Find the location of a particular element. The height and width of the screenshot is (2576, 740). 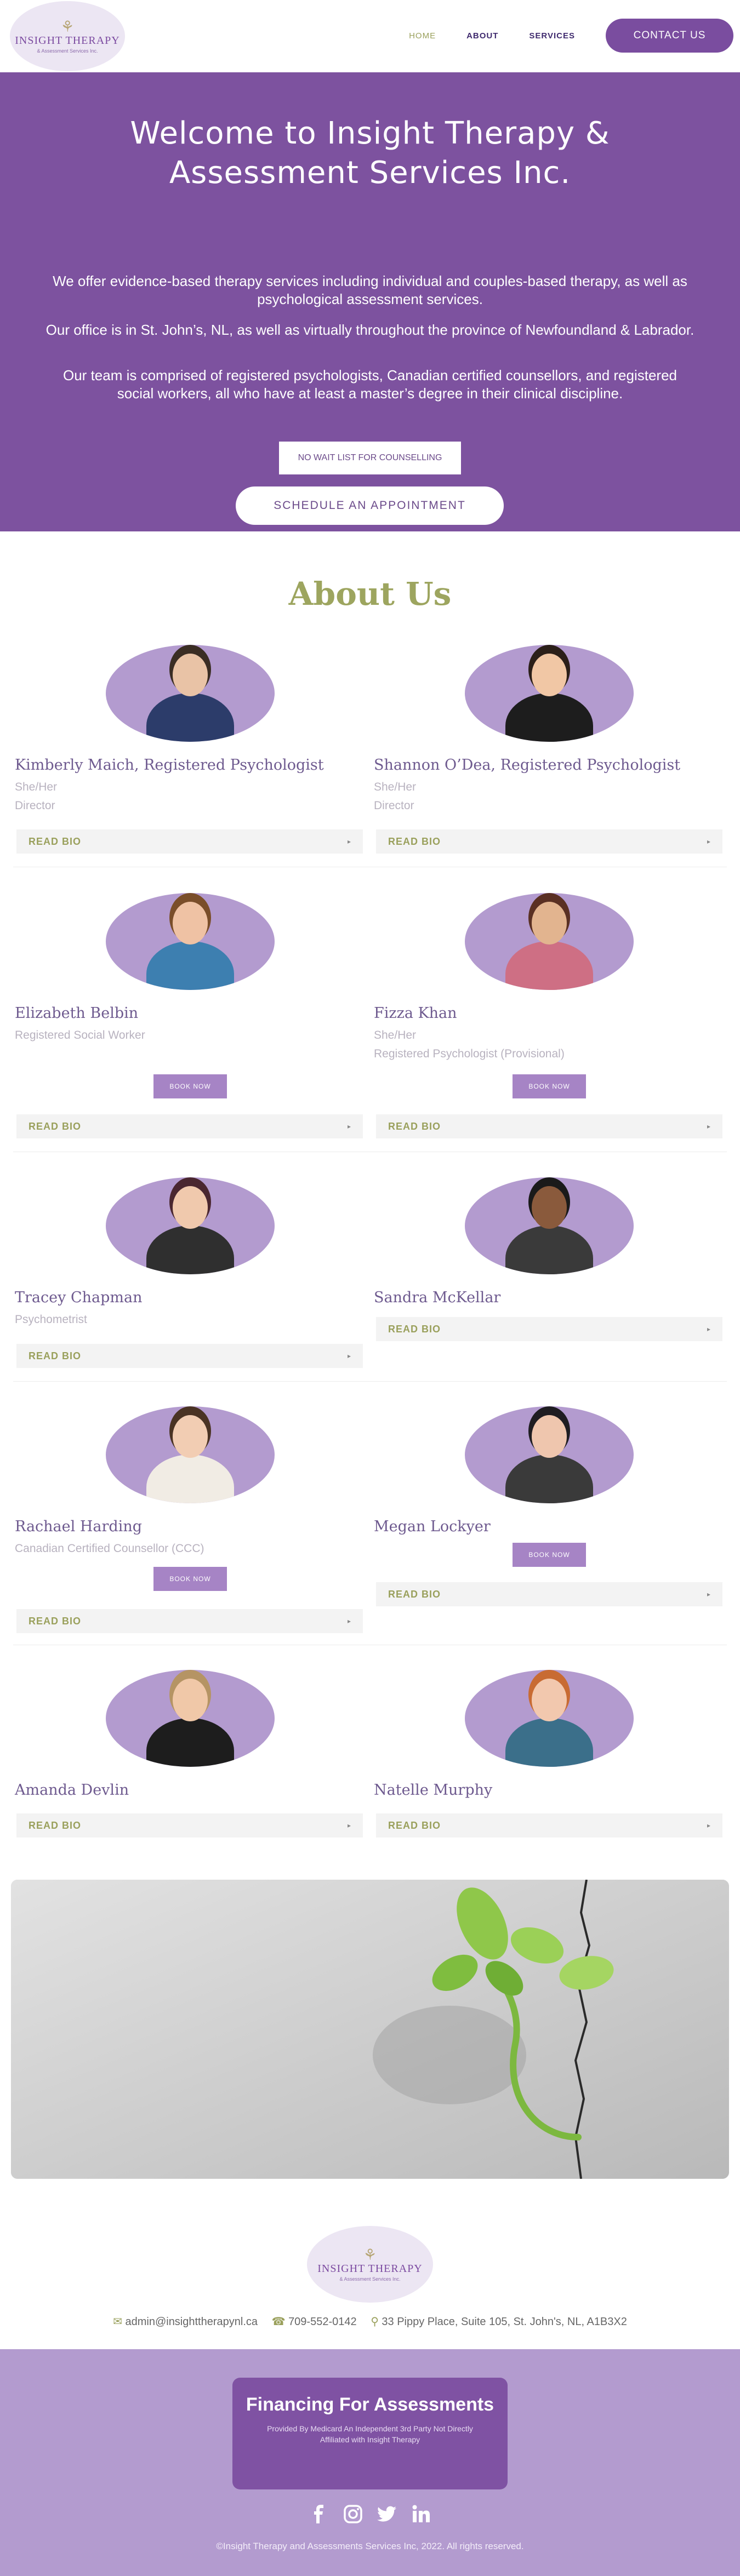

instagram-icon is located at coordinates (353, 2514).